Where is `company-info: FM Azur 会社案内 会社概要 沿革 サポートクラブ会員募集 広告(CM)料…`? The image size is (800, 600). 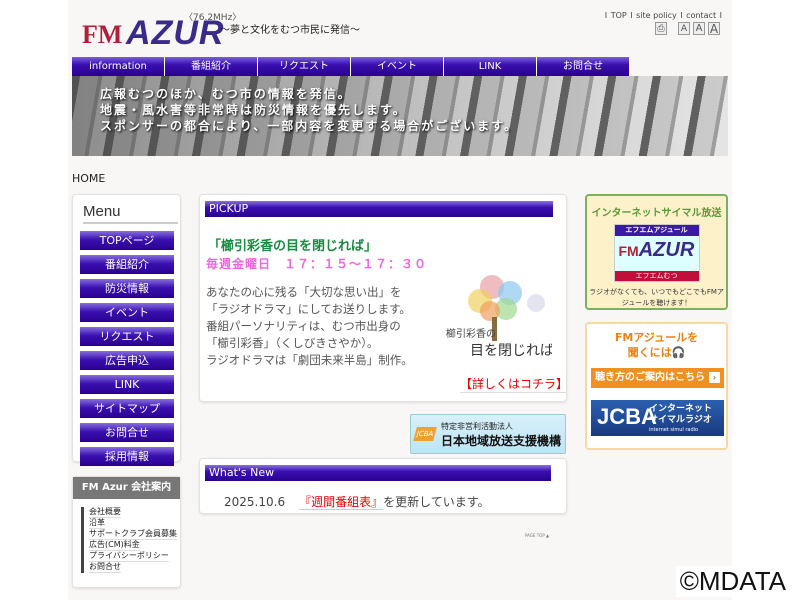 company-info: FM Azur 会社案内 会社概要 沿革 サポートクラブ会員募集 広告(CM)料… is located at coordinates (126, 532).